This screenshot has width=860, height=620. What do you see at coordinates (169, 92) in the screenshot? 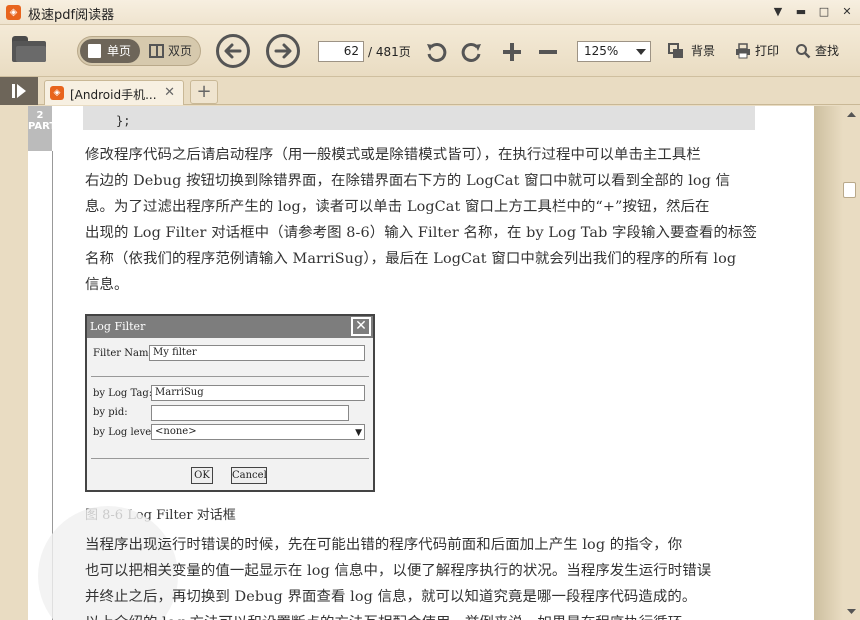
I see `close-tab-icon: ✕` at bounding box center [169, 92].